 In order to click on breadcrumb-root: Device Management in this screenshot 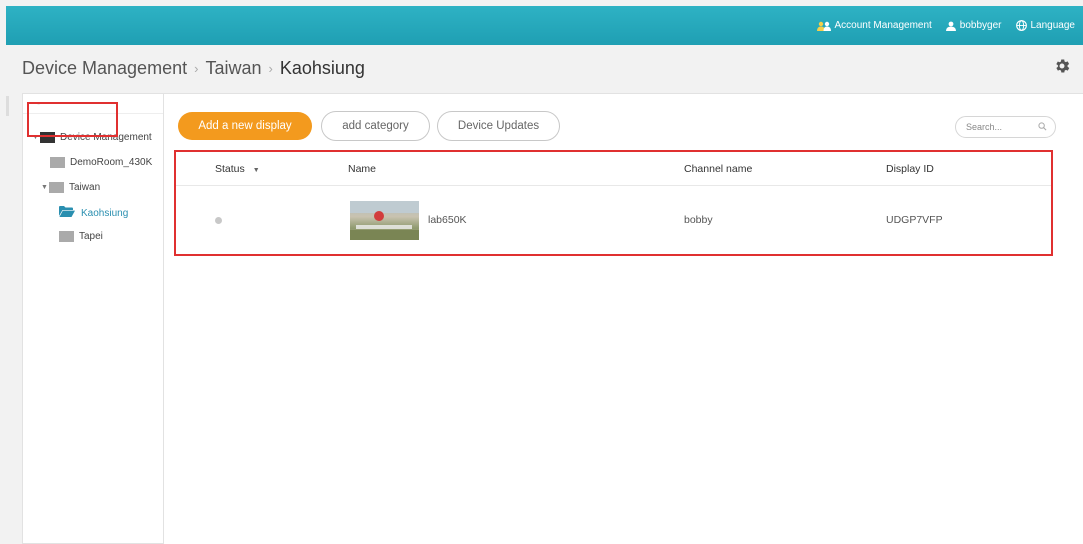, I will do `click(104, 68)`.